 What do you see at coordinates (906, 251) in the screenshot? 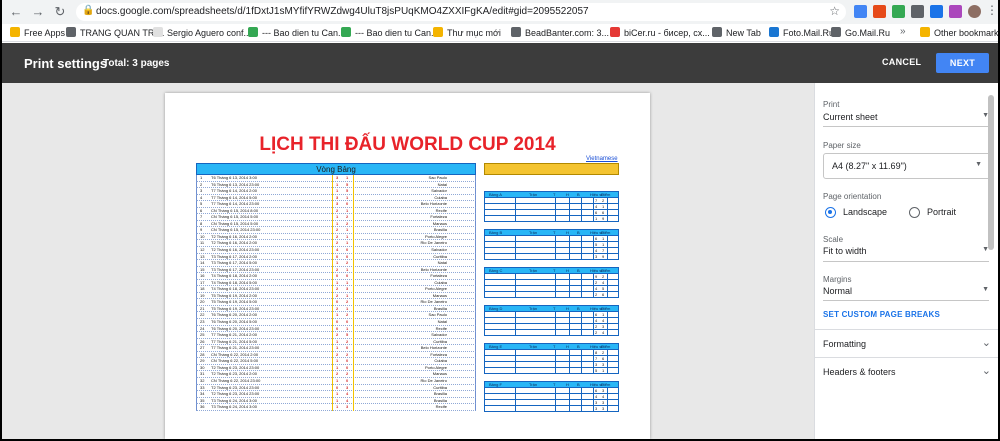
I see `scale-select: Fit to width ▼` at bounding box center [906, 251].